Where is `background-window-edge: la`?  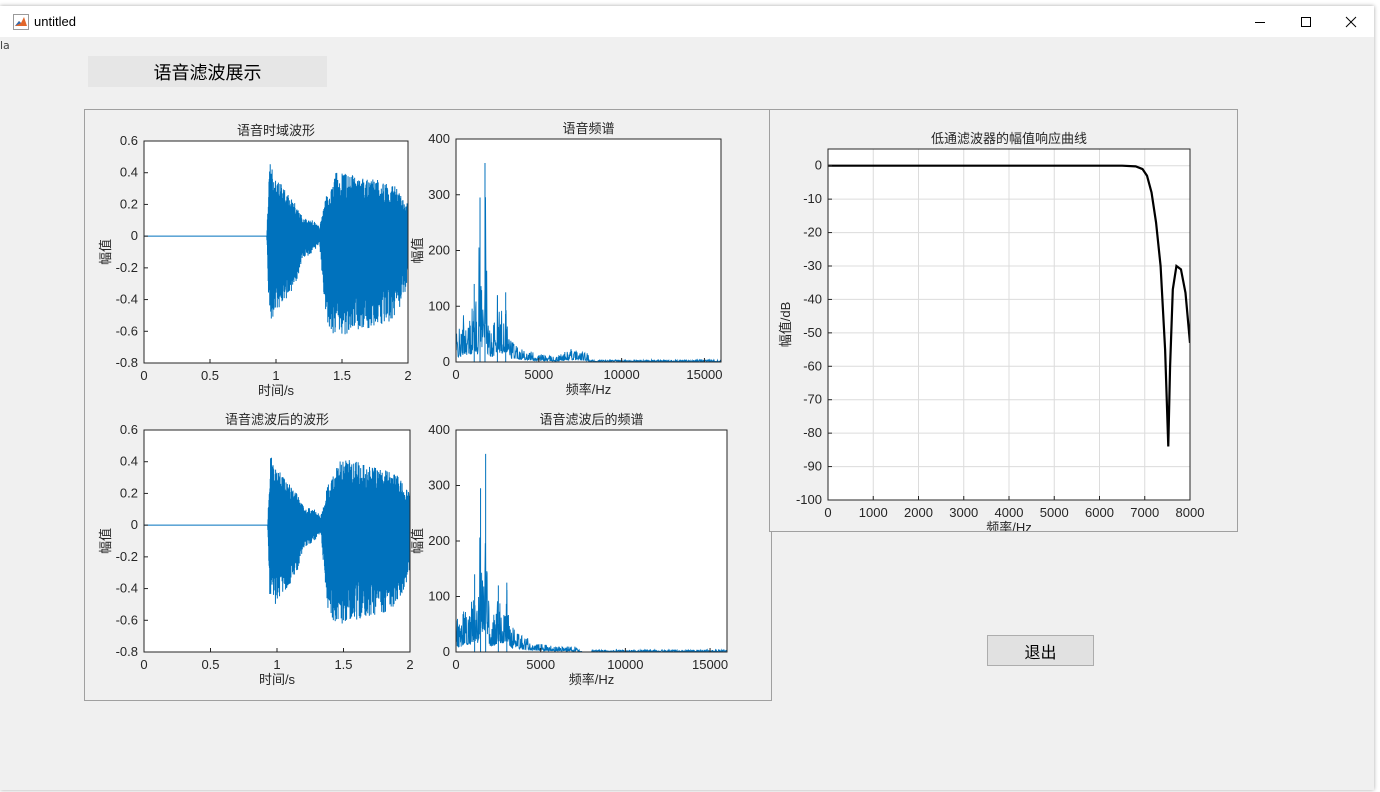
background-window-edge: la is located at coordinates (5, 48).